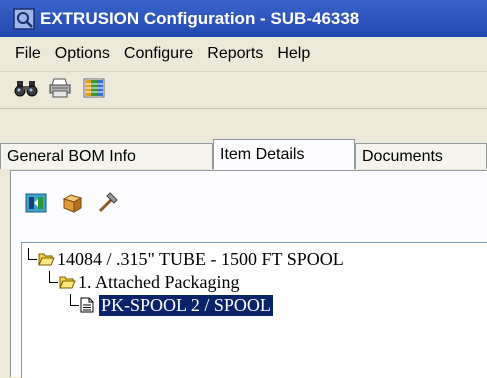 This screenshot has height=378, width=487. I want to click on tree-node-label: PK-SPOOL 2 / SPOOL, so click(186, 305).